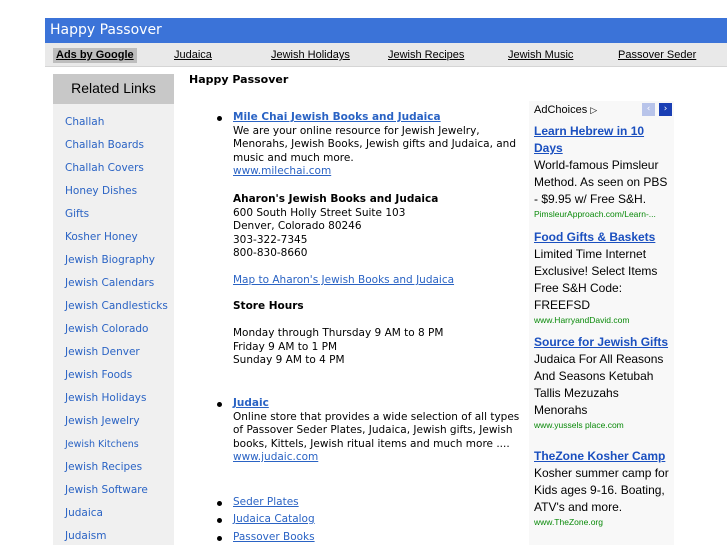  Describe the element at coordinates (119, 376) in the screenshot. I see `sidebar-item-jewish-foods: Jewish Foods` at that location.